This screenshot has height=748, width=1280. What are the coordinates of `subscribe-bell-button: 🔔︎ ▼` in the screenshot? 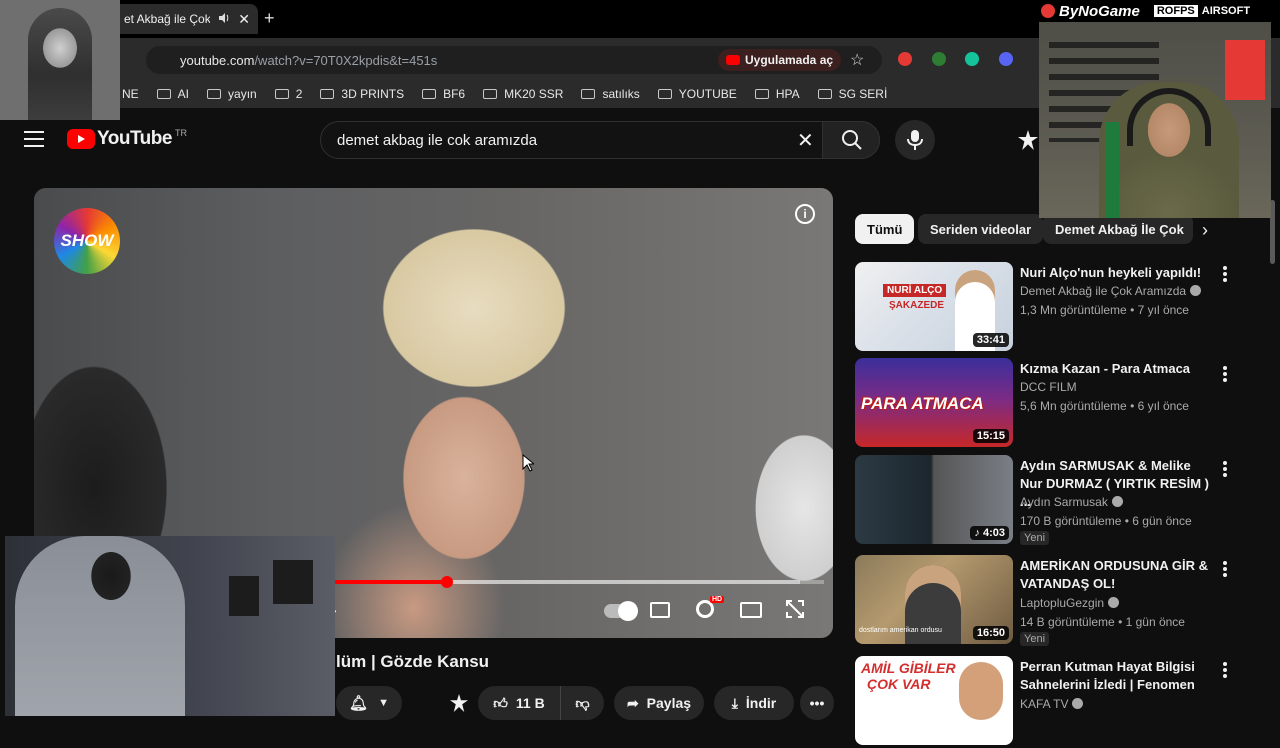 It's located at (369, 703).